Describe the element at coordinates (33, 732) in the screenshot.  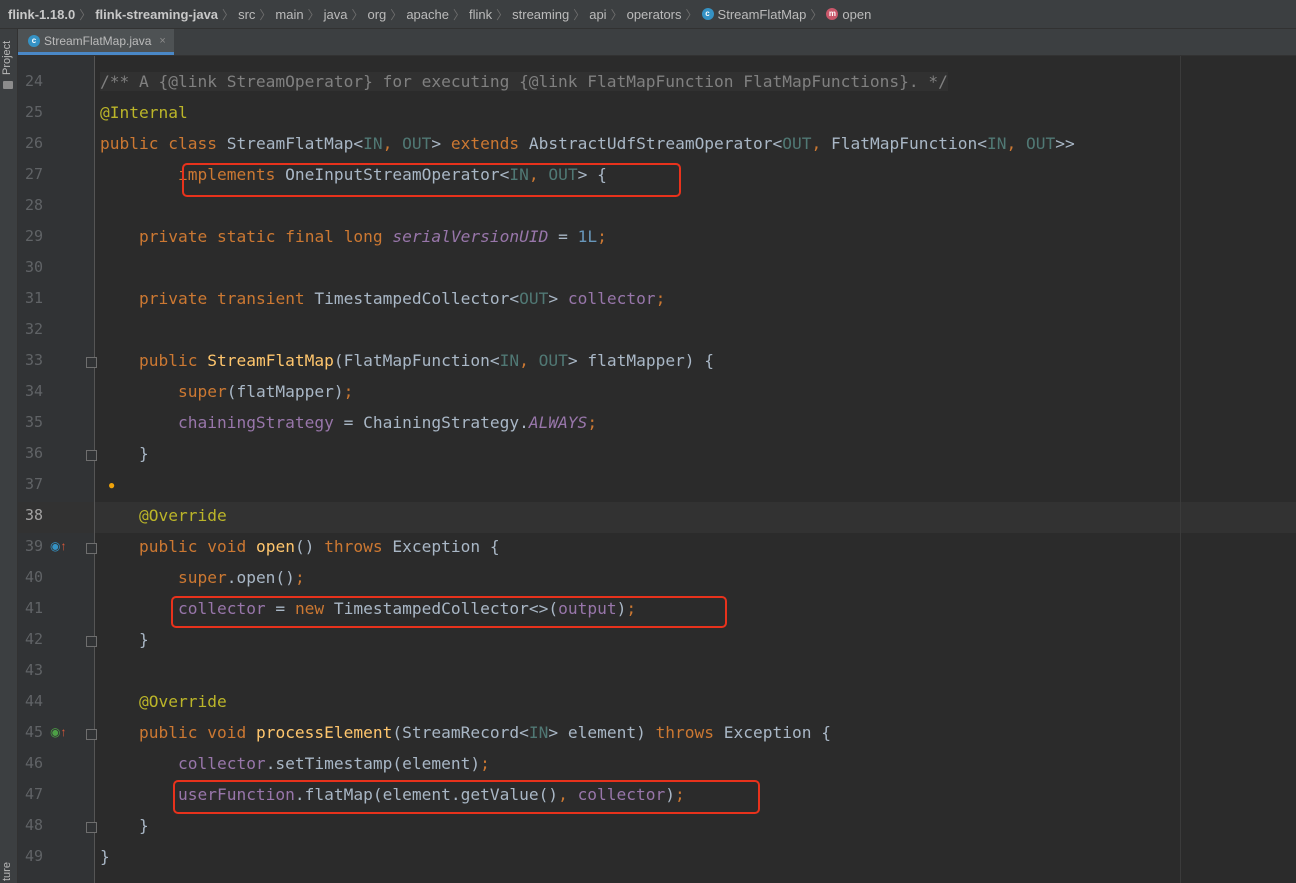
I see `line-number: 45` at that location.